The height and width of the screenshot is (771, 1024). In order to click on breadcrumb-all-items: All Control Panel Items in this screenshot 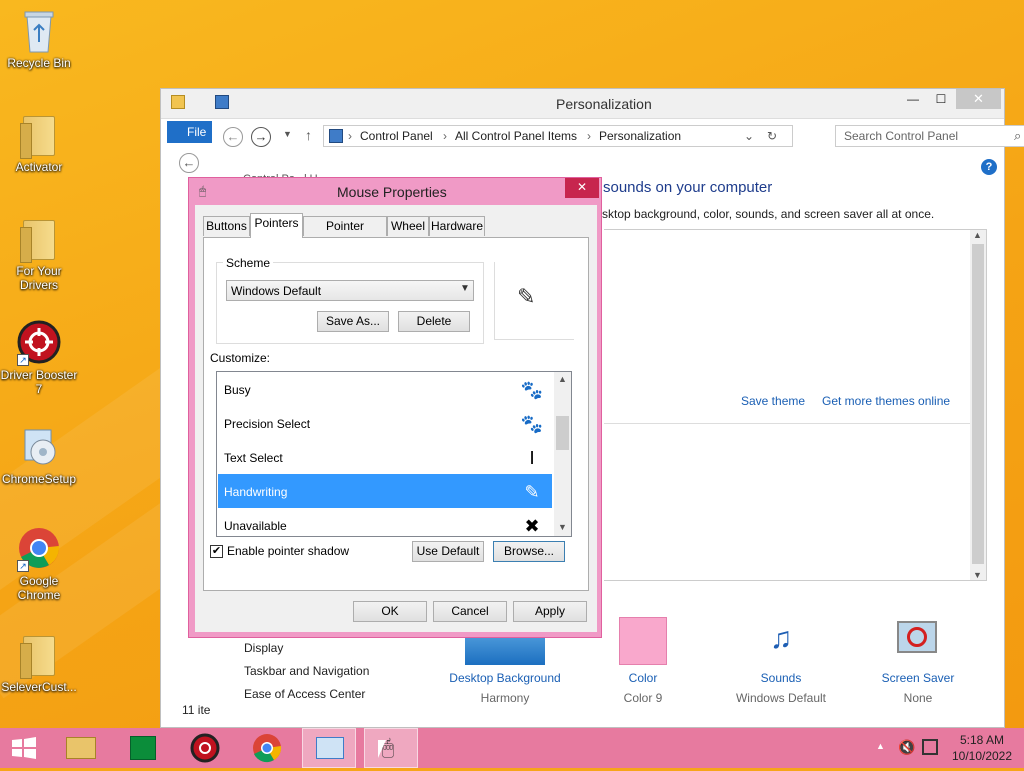, I will do `click(516, 136)`.